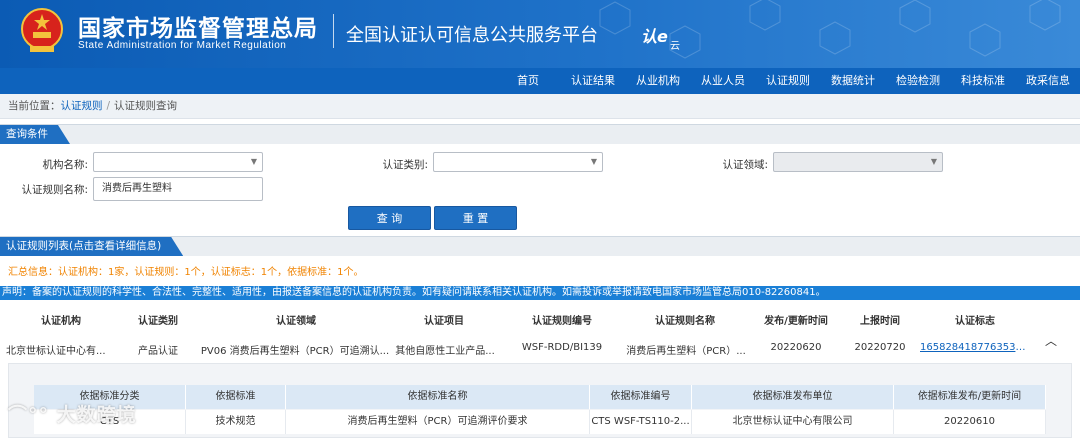  Describe the element at coordinates (540, 134) in the screenshot. I see `query-section-bar: 查询条件` at that location.